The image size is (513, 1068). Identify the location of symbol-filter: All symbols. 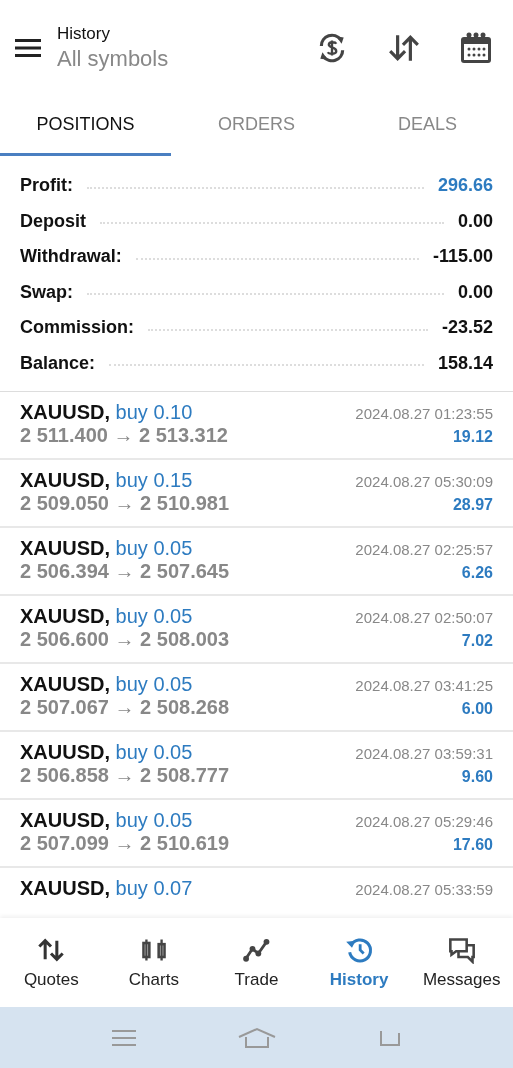
(186, 59).